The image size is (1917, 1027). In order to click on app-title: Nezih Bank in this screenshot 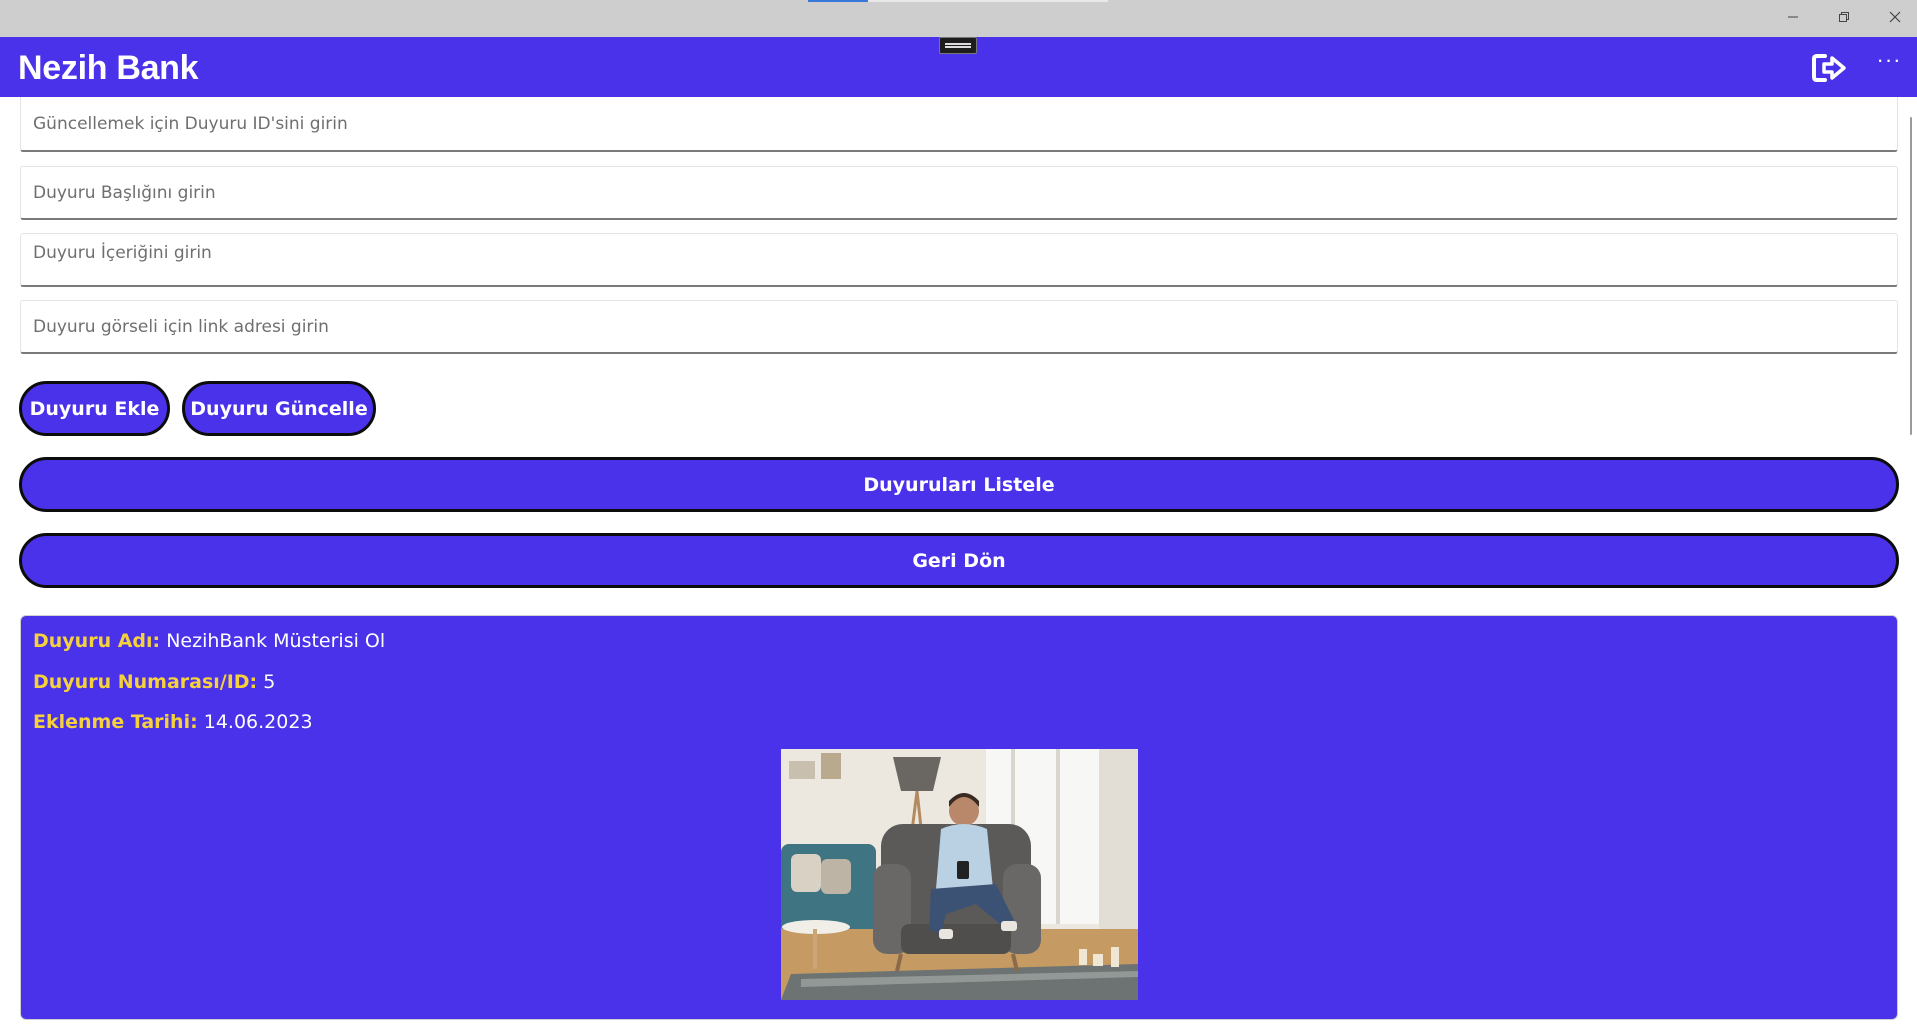, I will do `click(108, 68)`.